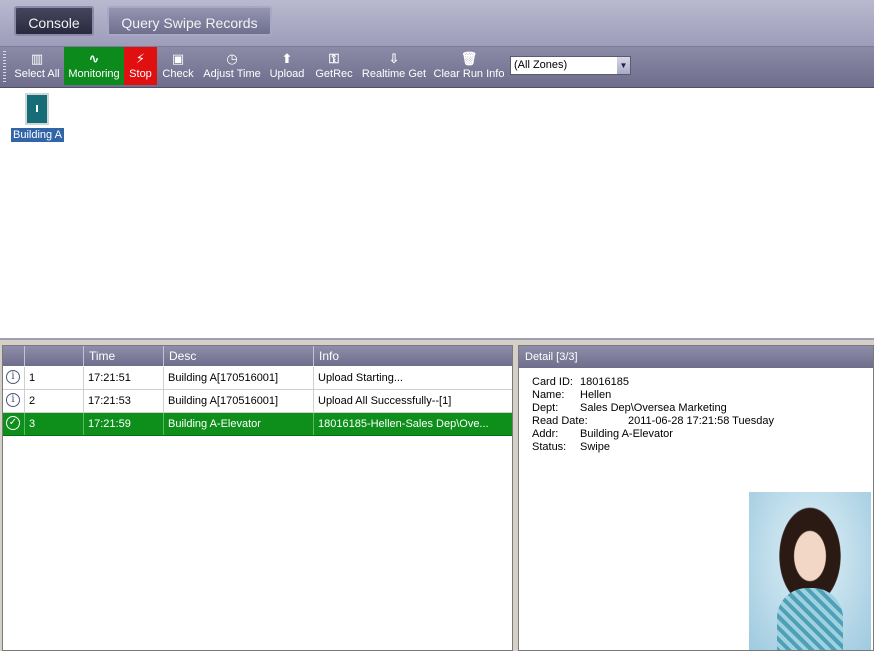 The image size is (874, 651). I want to click on row-time: 17:21:51, so click(123, 378).